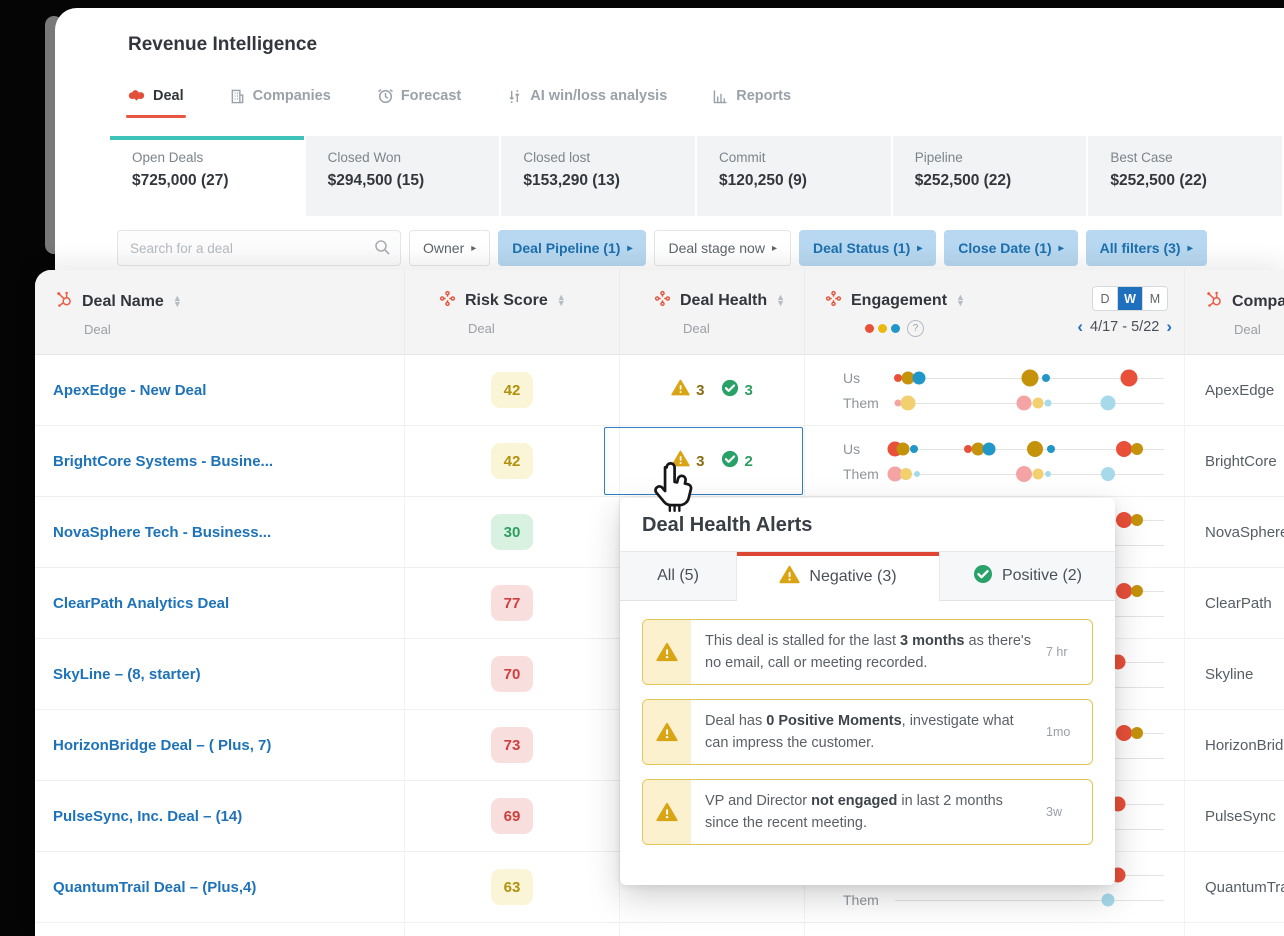  What do you see at coordinates (722, 248) in the screenshot?
I see `filter-deal-stage: Deal stage now ▸` at bounding box center [722, 248].